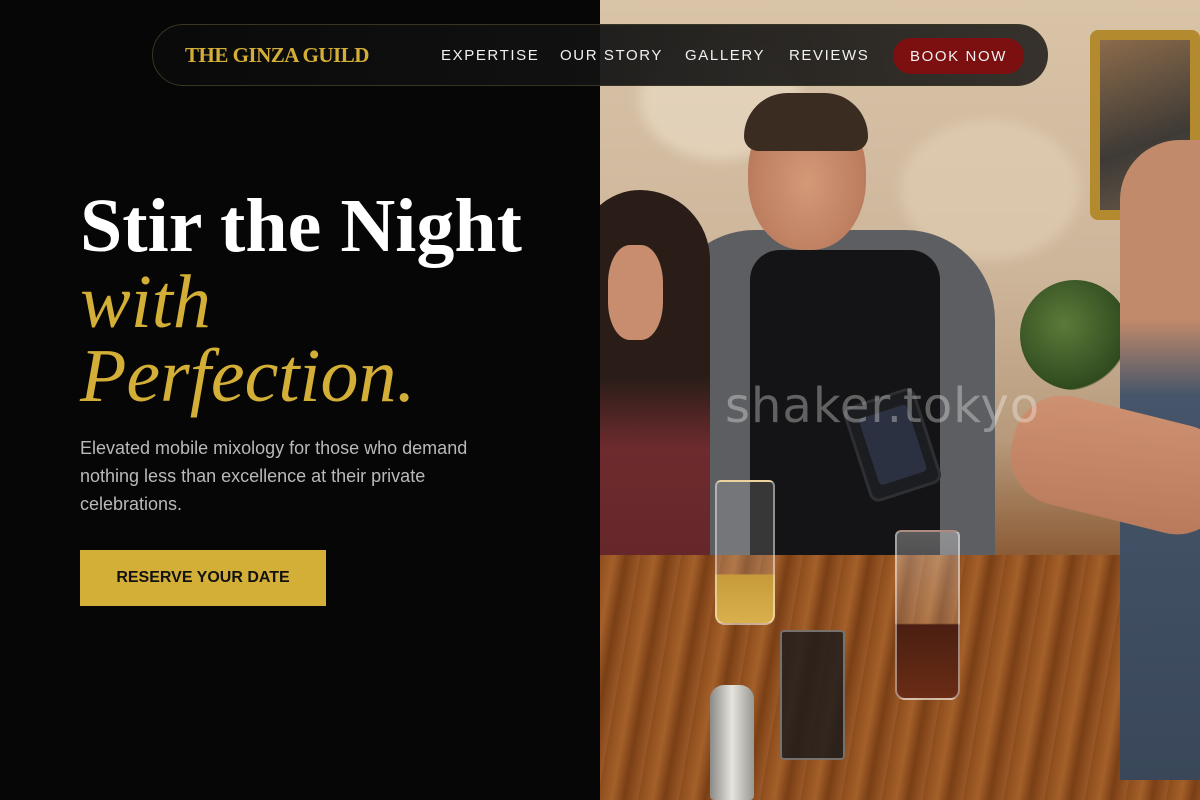 Image resolution: width=1200 pixels, height=800 pixels. Describe the element at coordinates (203, 578) in the screenshot. I see `reserve-date-button: RESERVE YOUR DATE` at that location.